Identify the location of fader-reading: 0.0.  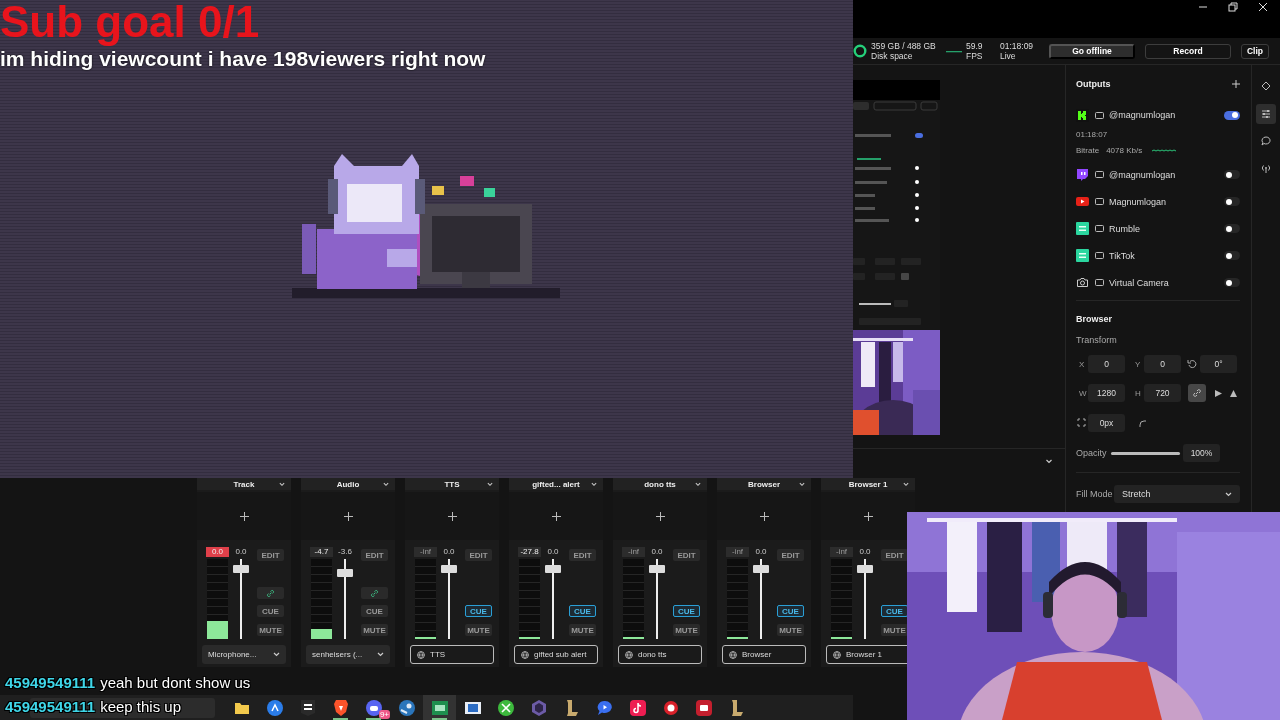
(241, 552).